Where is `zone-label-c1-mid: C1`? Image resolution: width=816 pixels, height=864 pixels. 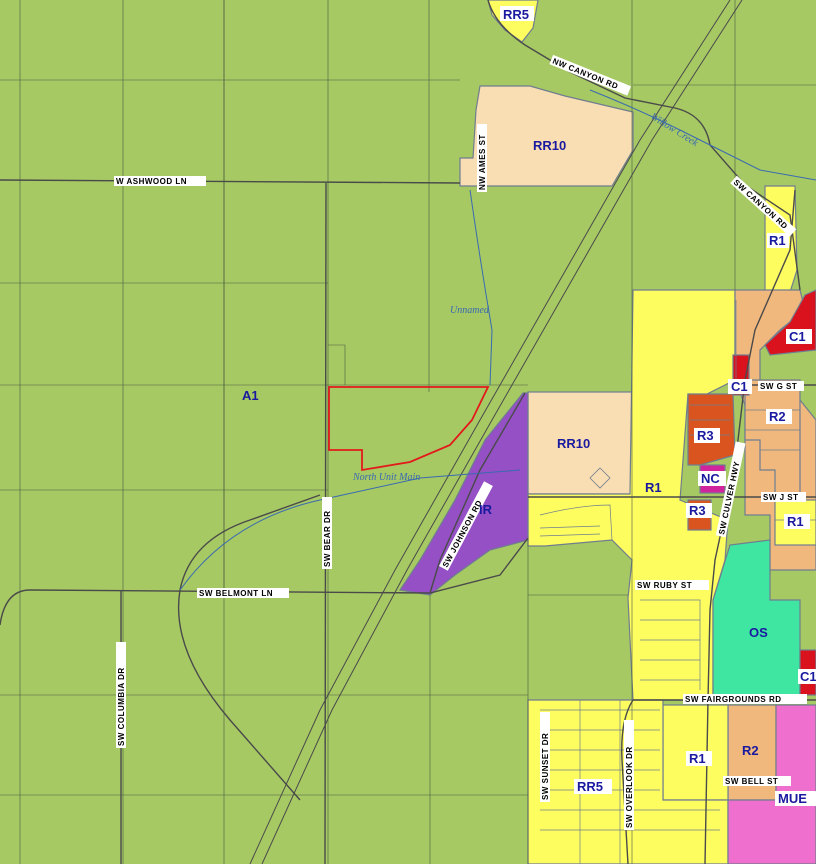
zone-label-c1-mid: C1 is located at coordinates (740, 386).